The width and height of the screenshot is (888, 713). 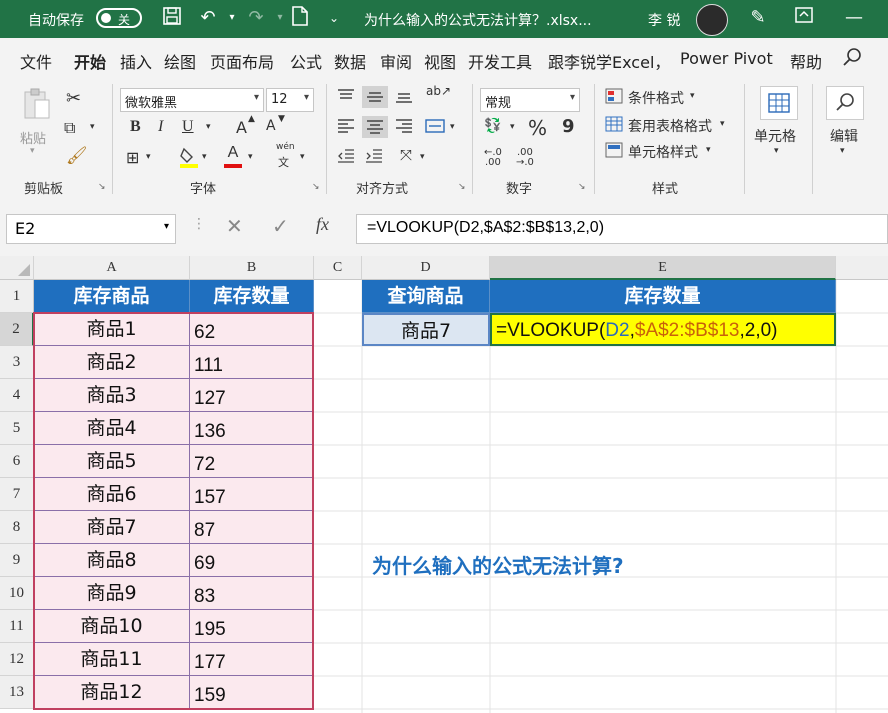 What do you see at coordinates (189, 159) in the screenshot?
I see `fill-color-icon` at bounding box center [189, 159].